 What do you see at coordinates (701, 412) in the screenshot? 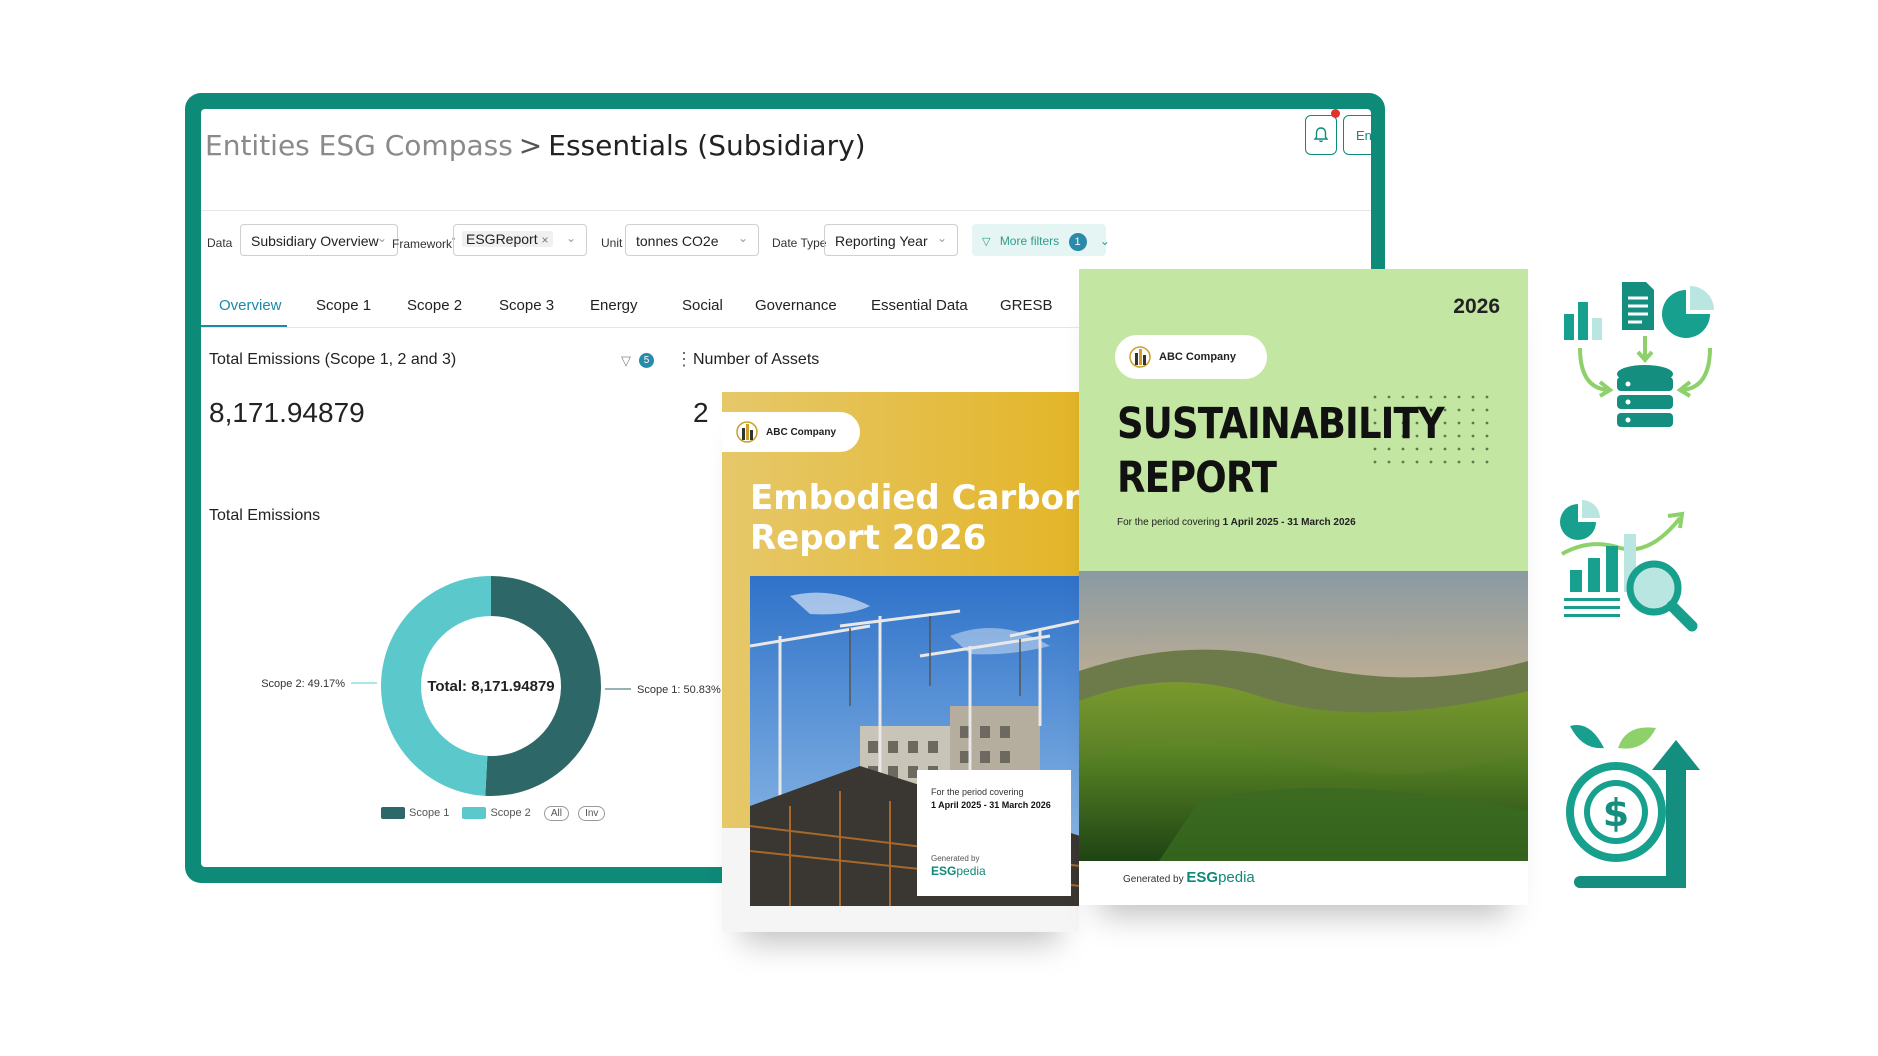
I see `number-of-assets-value: 2` at bounding box center [701, 412].